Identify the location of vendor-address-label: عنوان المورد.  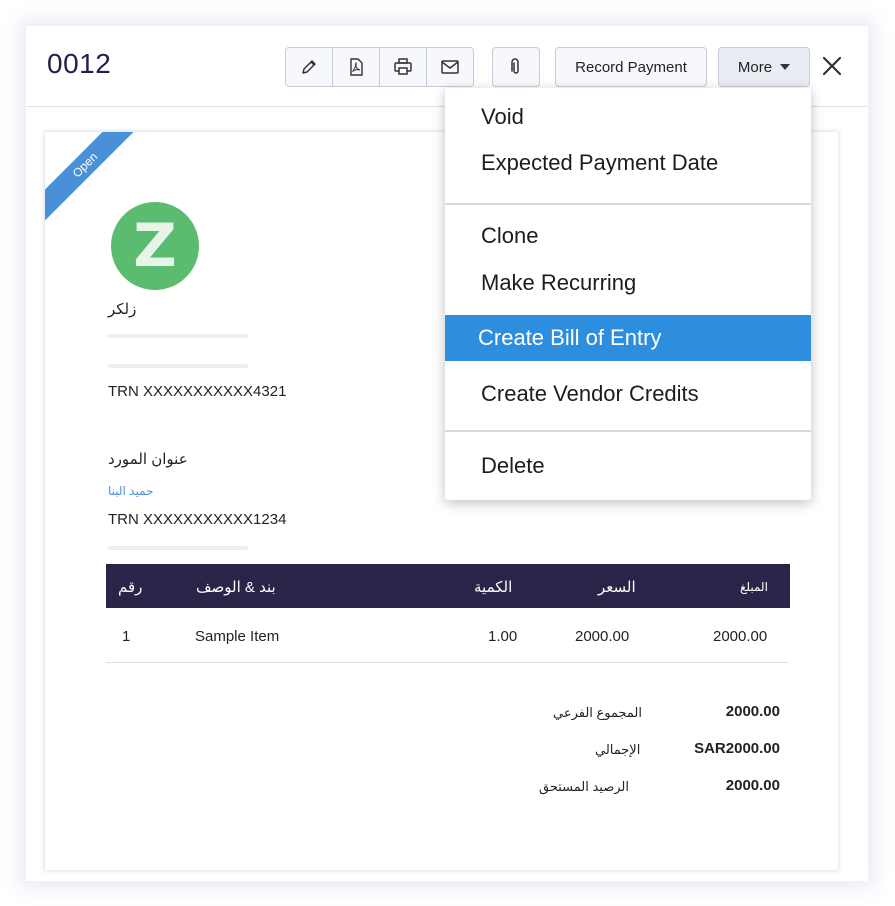
(148, 459).